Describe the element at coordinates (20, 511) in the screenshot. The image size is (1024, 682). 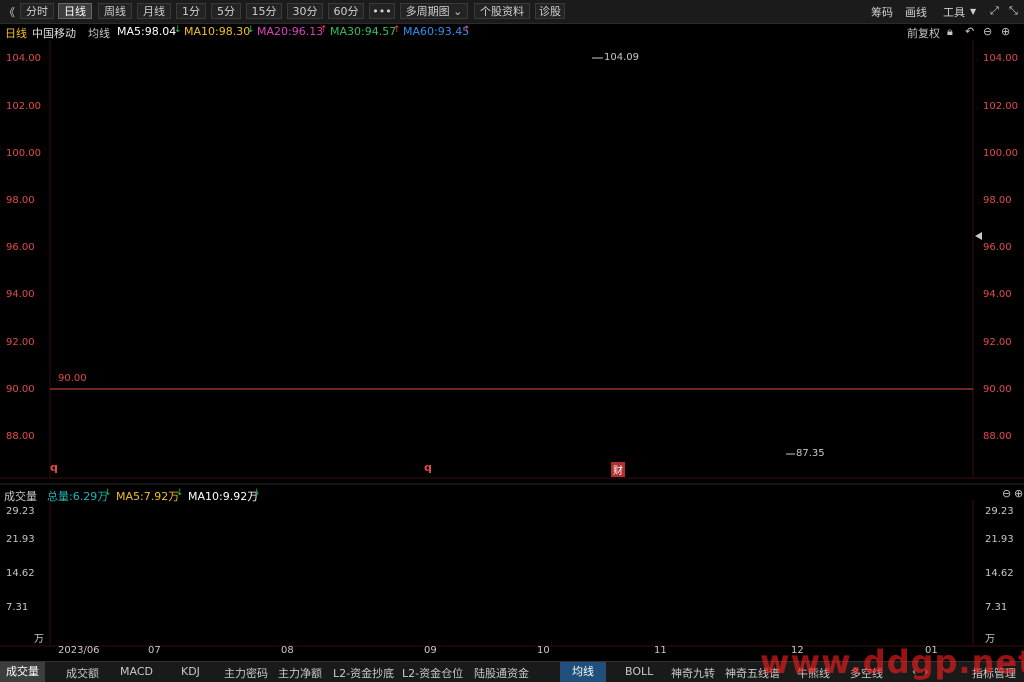
I see `vol-y-tick-left: 29.23` at that location.